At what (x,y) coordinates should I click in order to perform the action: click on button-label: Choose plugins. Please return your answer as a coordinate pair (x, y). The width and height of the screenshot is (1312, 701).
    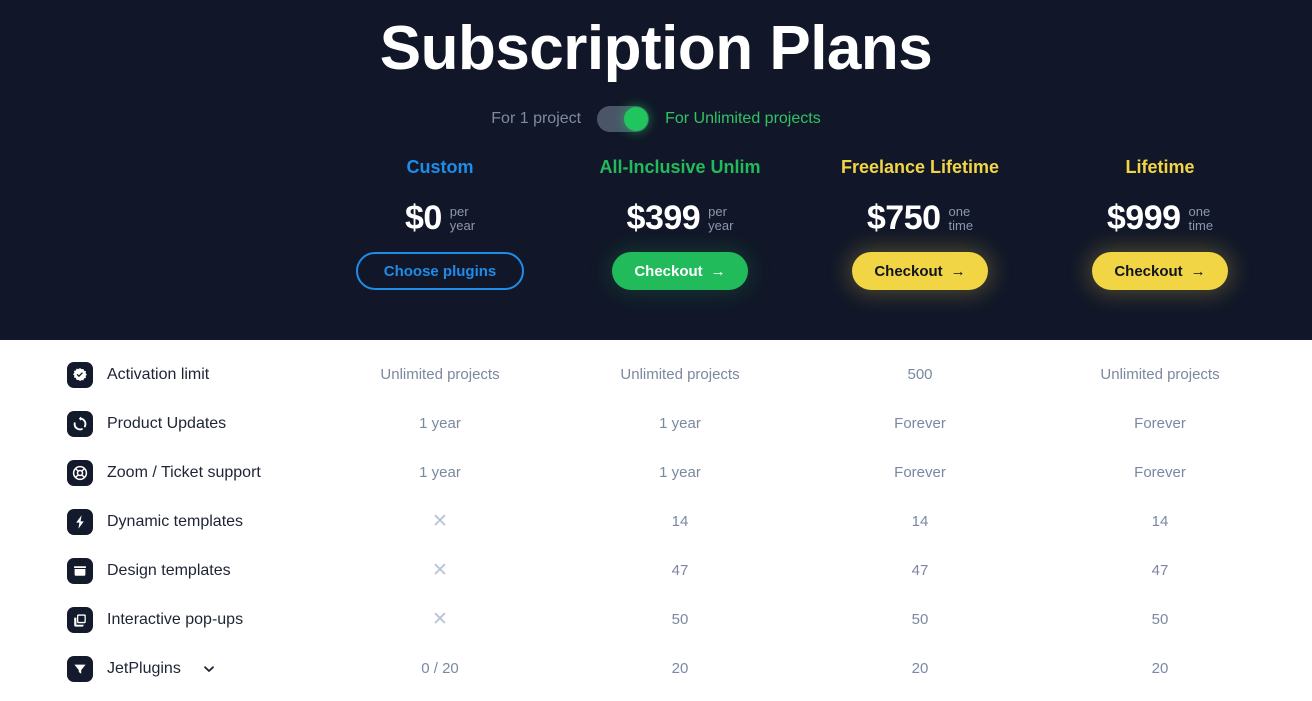
    Looking at the image, I should click on (440, 271).